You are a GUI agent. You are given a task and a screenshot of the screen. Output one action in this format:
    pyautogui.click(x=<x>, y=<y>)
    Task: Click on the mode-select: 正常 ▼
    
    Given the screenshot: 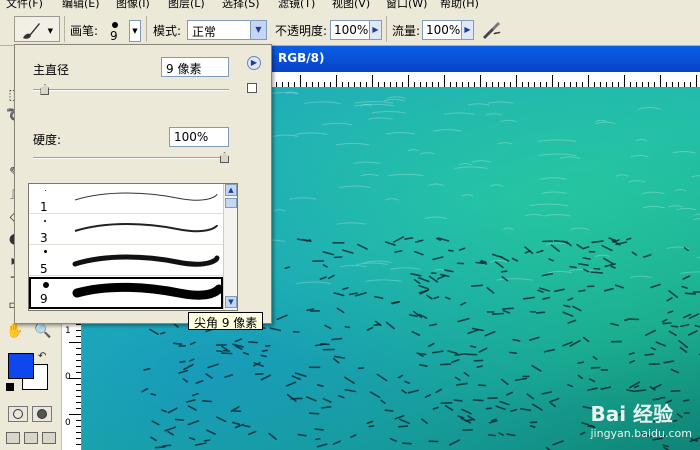 What is the action you would take?
    pyautogui.click(x=227, y=30)
    